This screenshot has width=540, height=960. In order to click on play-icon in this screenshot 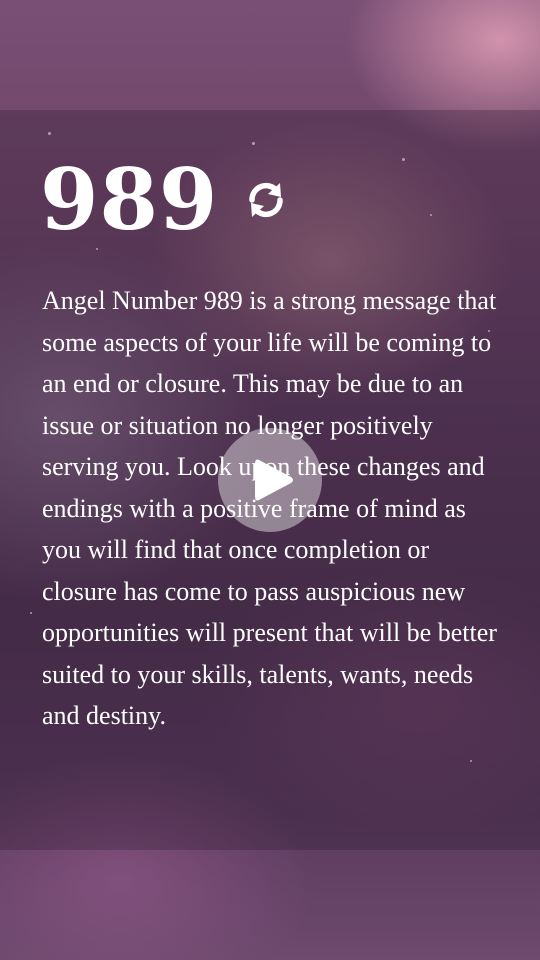, I will do `click(274, 480)`.